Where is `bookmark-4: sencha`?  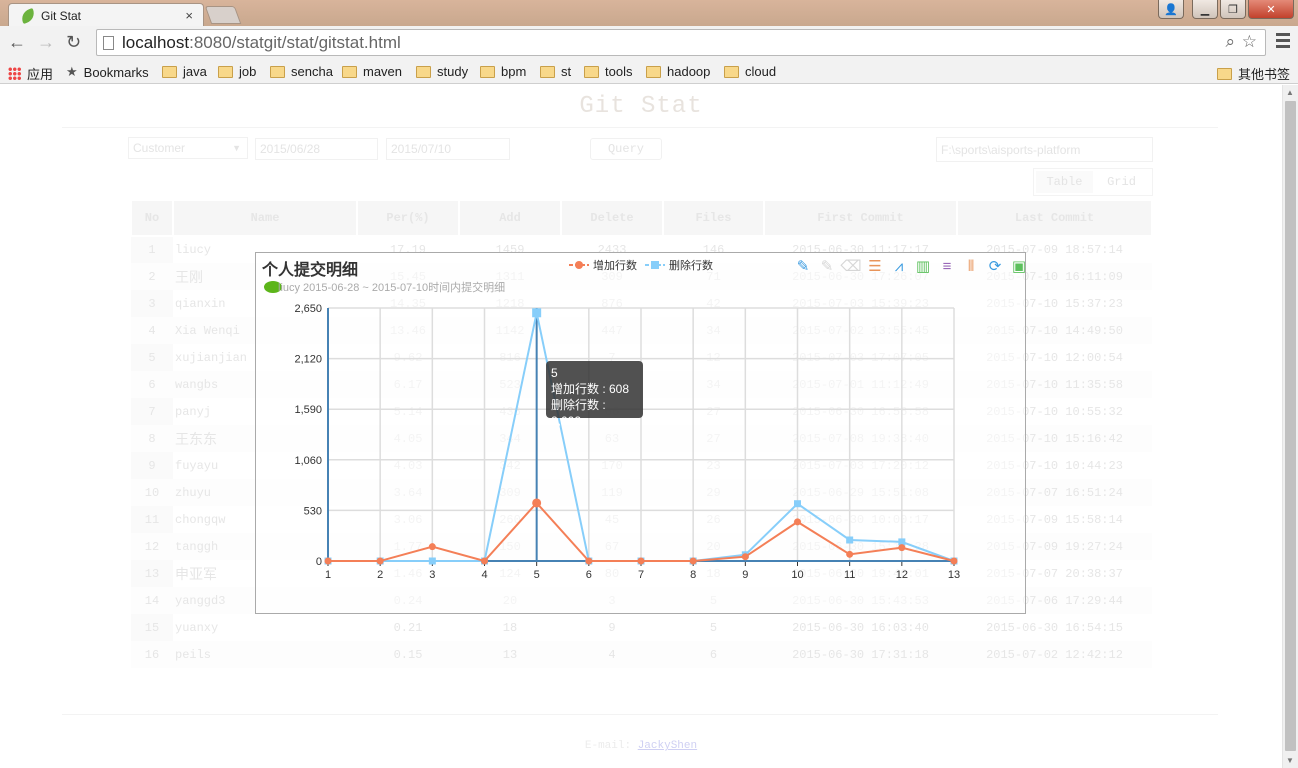
bookmark-4: sencha is located at coordinates (301, 71).